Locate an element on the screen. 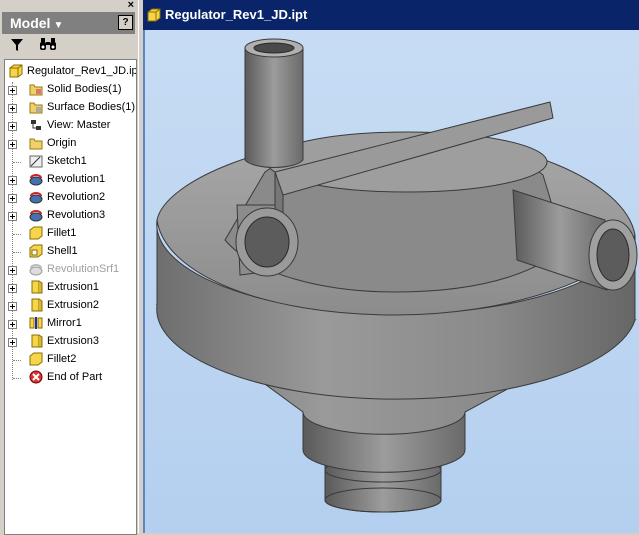 This screenshot has width=639, height=535. tree-item-origin: Origin is located at coordinates (70, 144).